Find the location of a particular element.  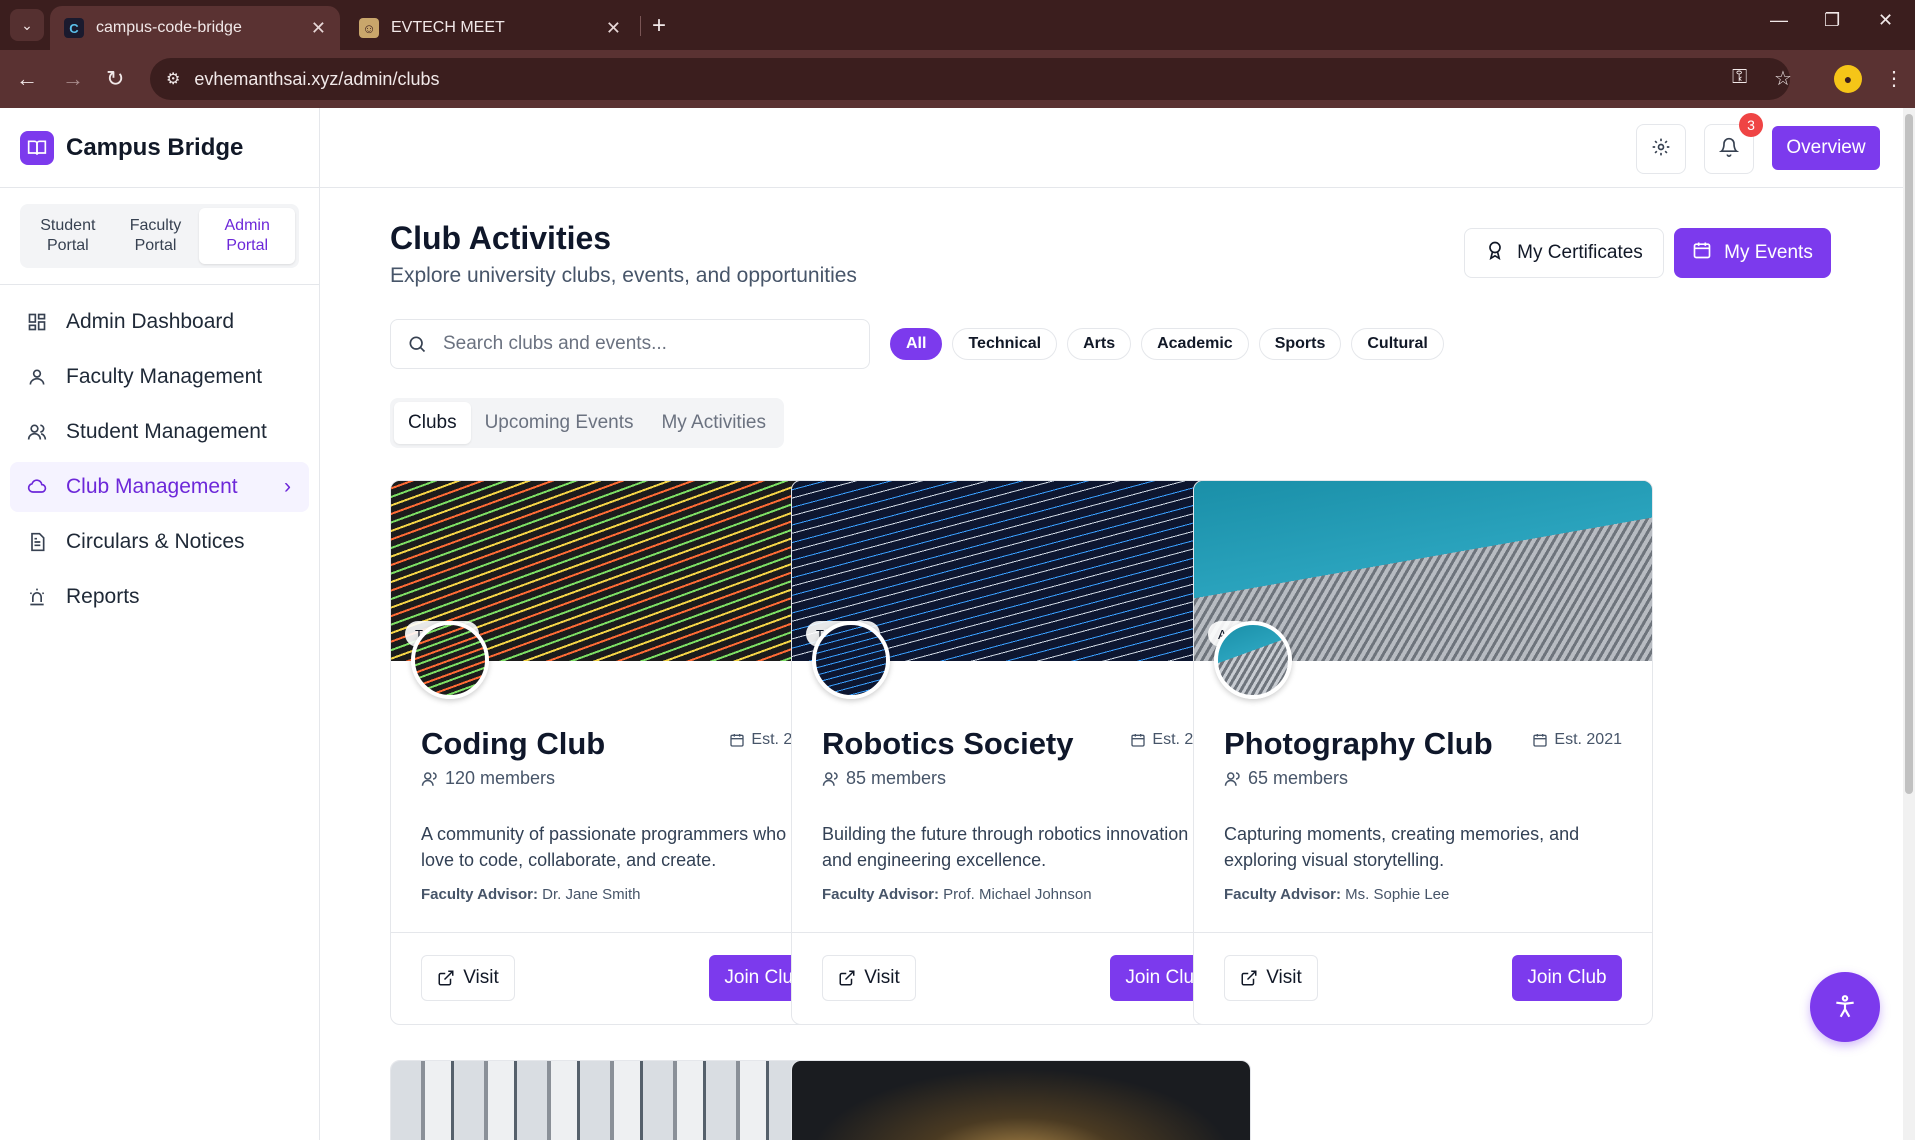

tab-upcoming-events: Upcoming Events is located at coordinates (559, 423).